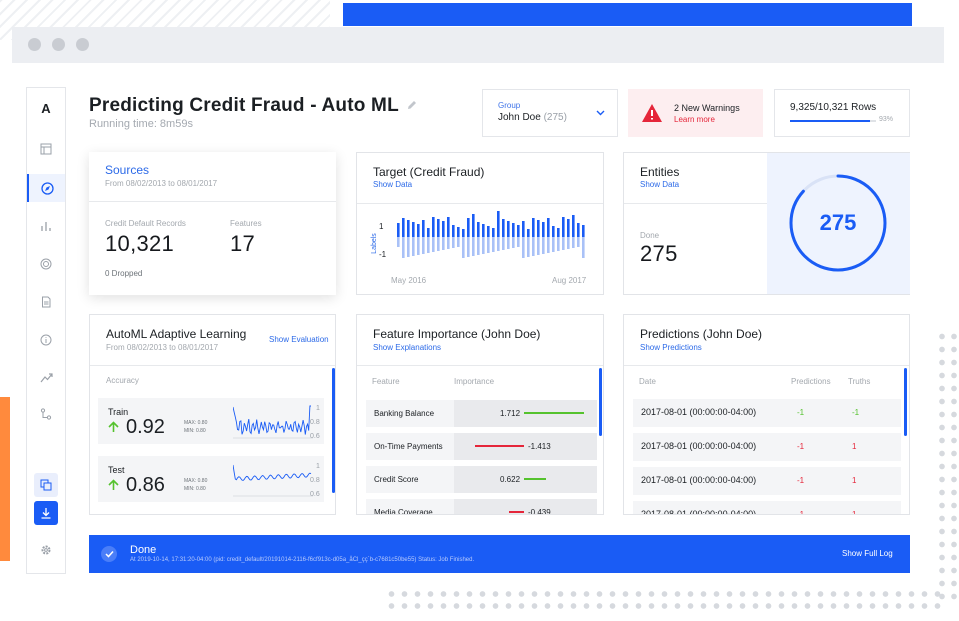 The width and height of the screenshot is (959, 621). I want to click on train-sparkline, so click(273, 422).